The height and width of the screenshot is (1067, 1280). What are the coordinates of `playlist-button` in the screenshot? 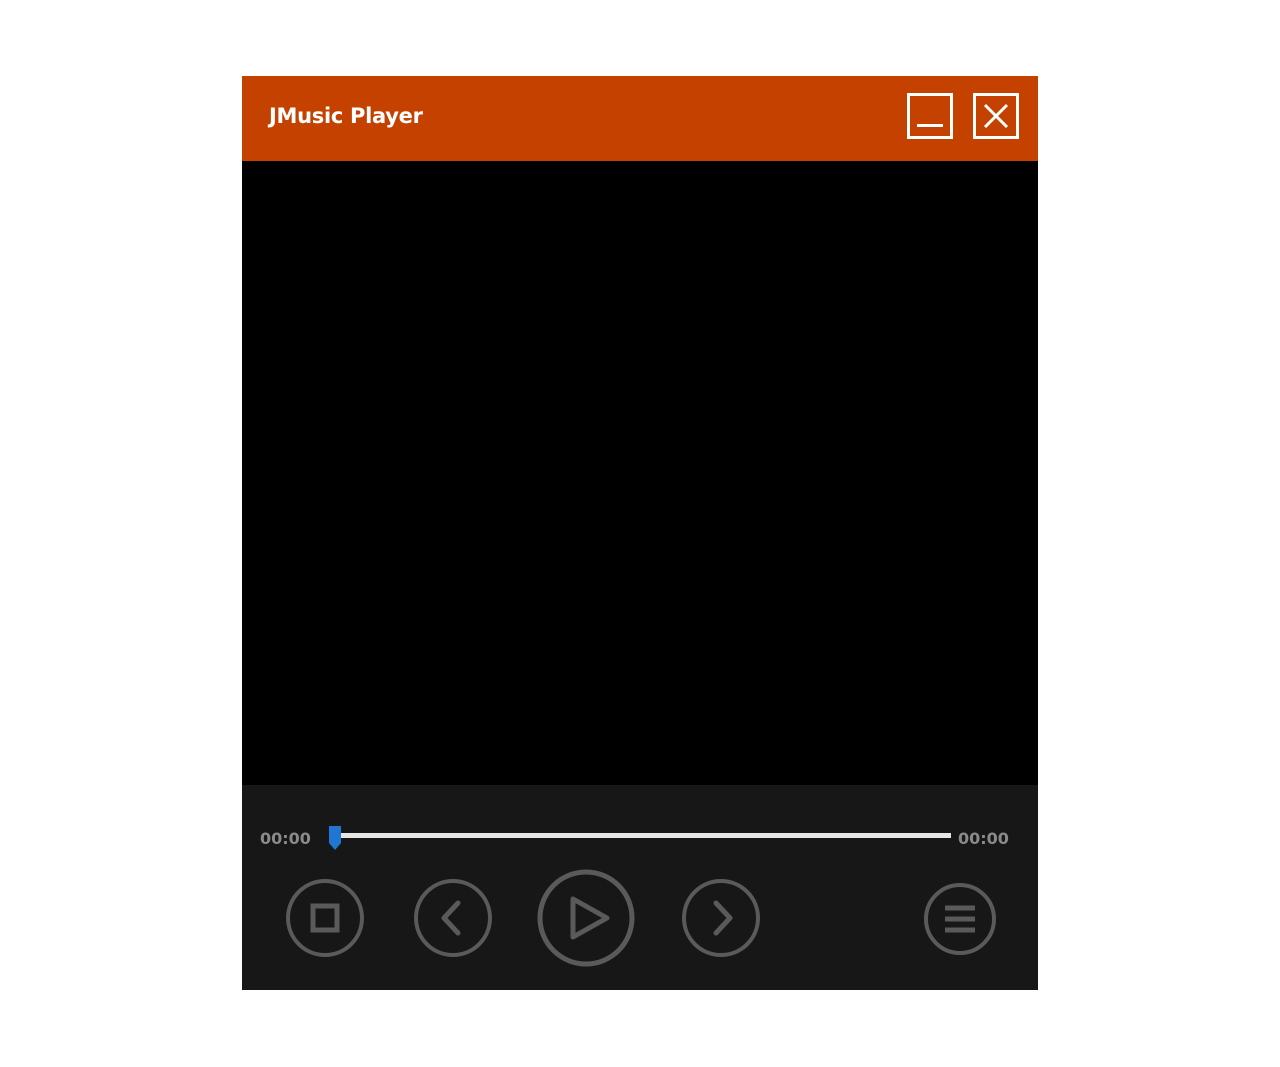 It's located at (960, 919).